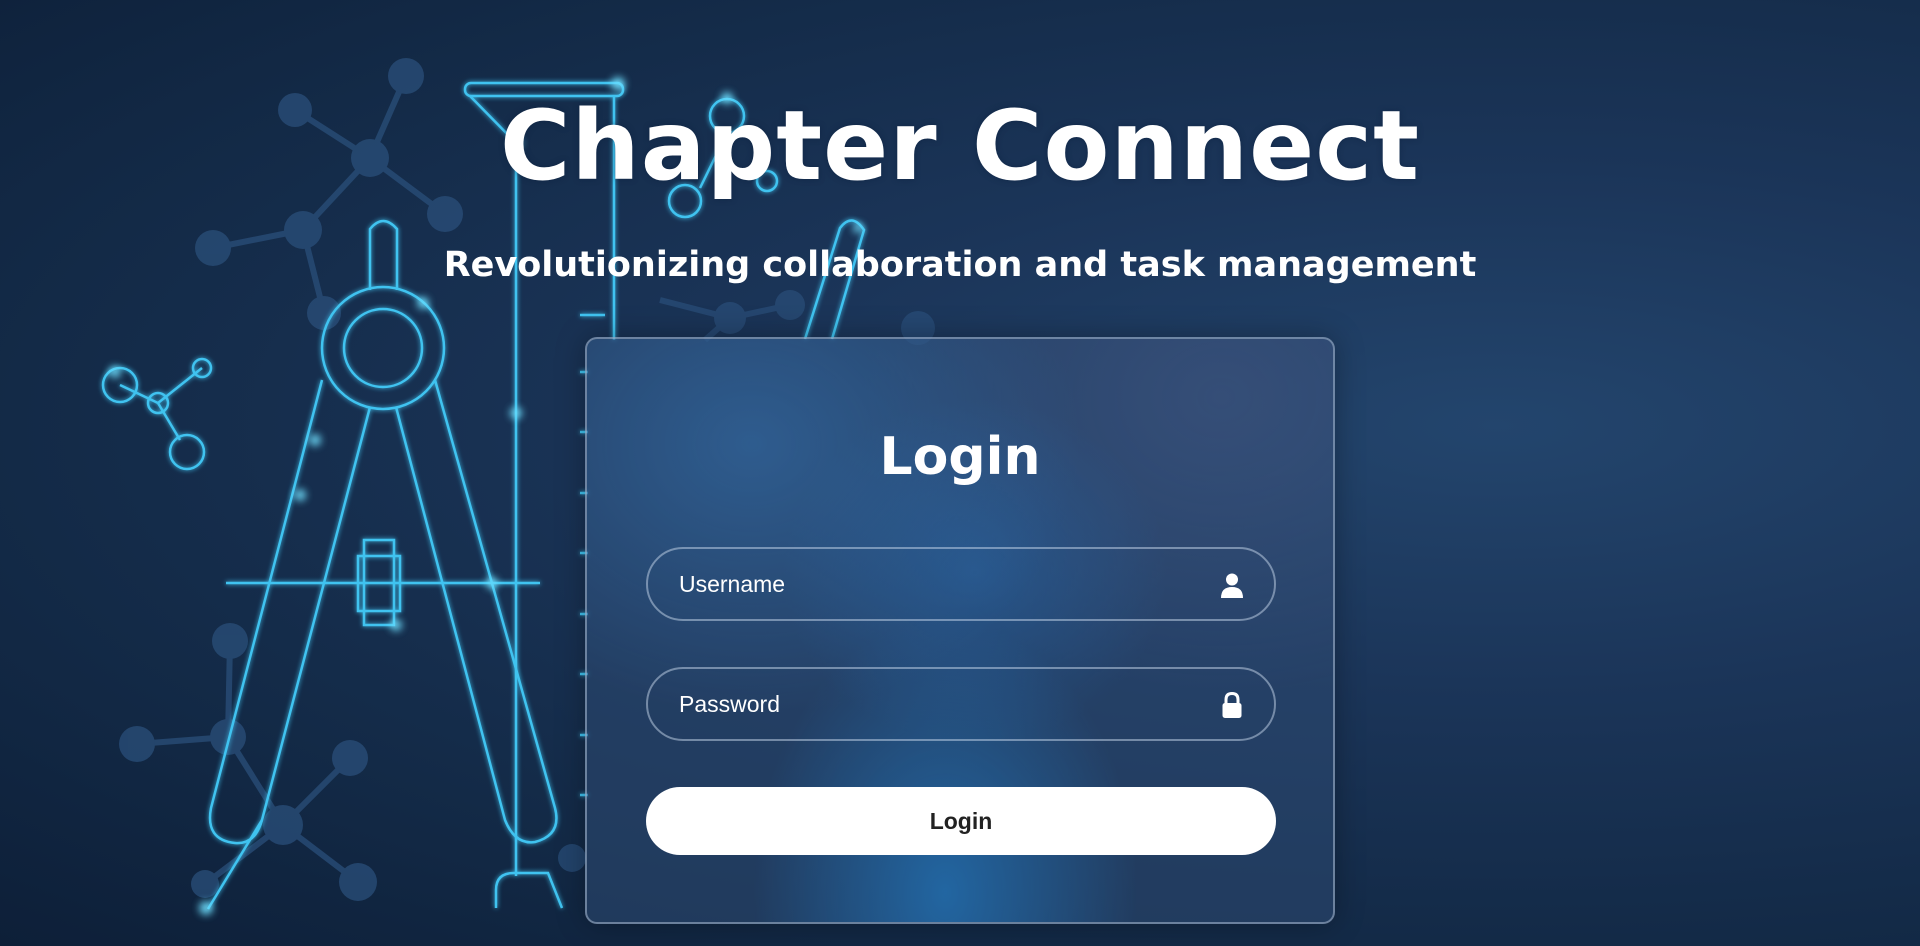 This screenshot has width=1920, height=946. I want to click on lock-icon, so click(1232, 704).